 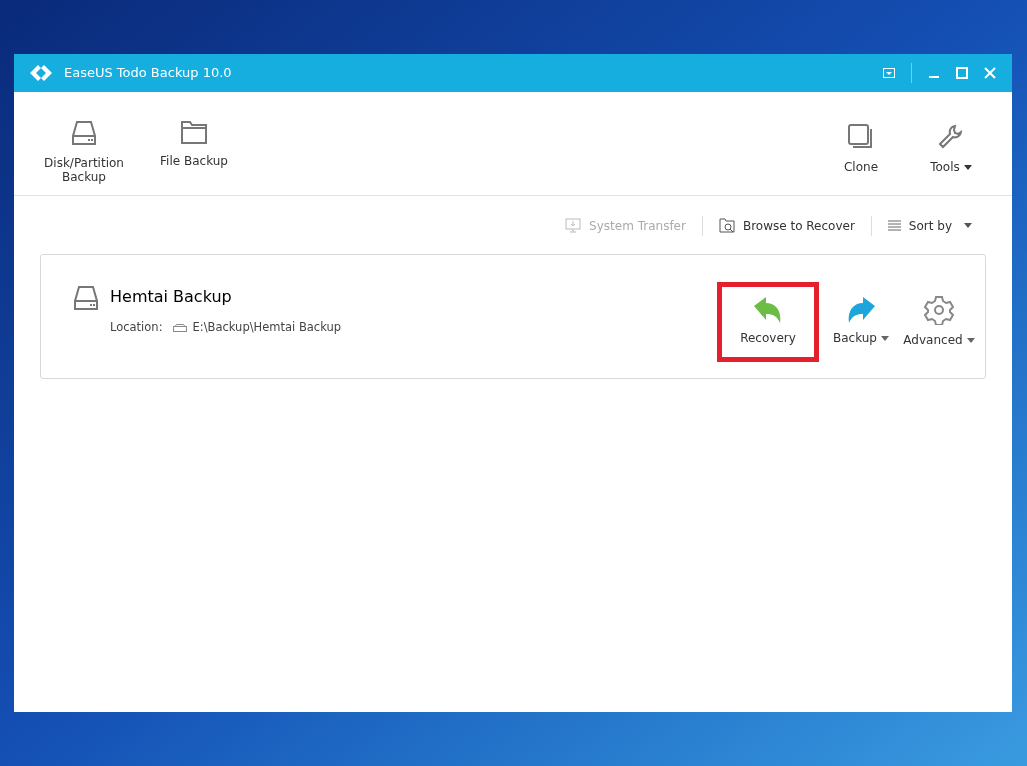 What do you see at coordinates (136, 327) in the screenshot?
I see `location-label: Location:` at bounding box center [136, 327].